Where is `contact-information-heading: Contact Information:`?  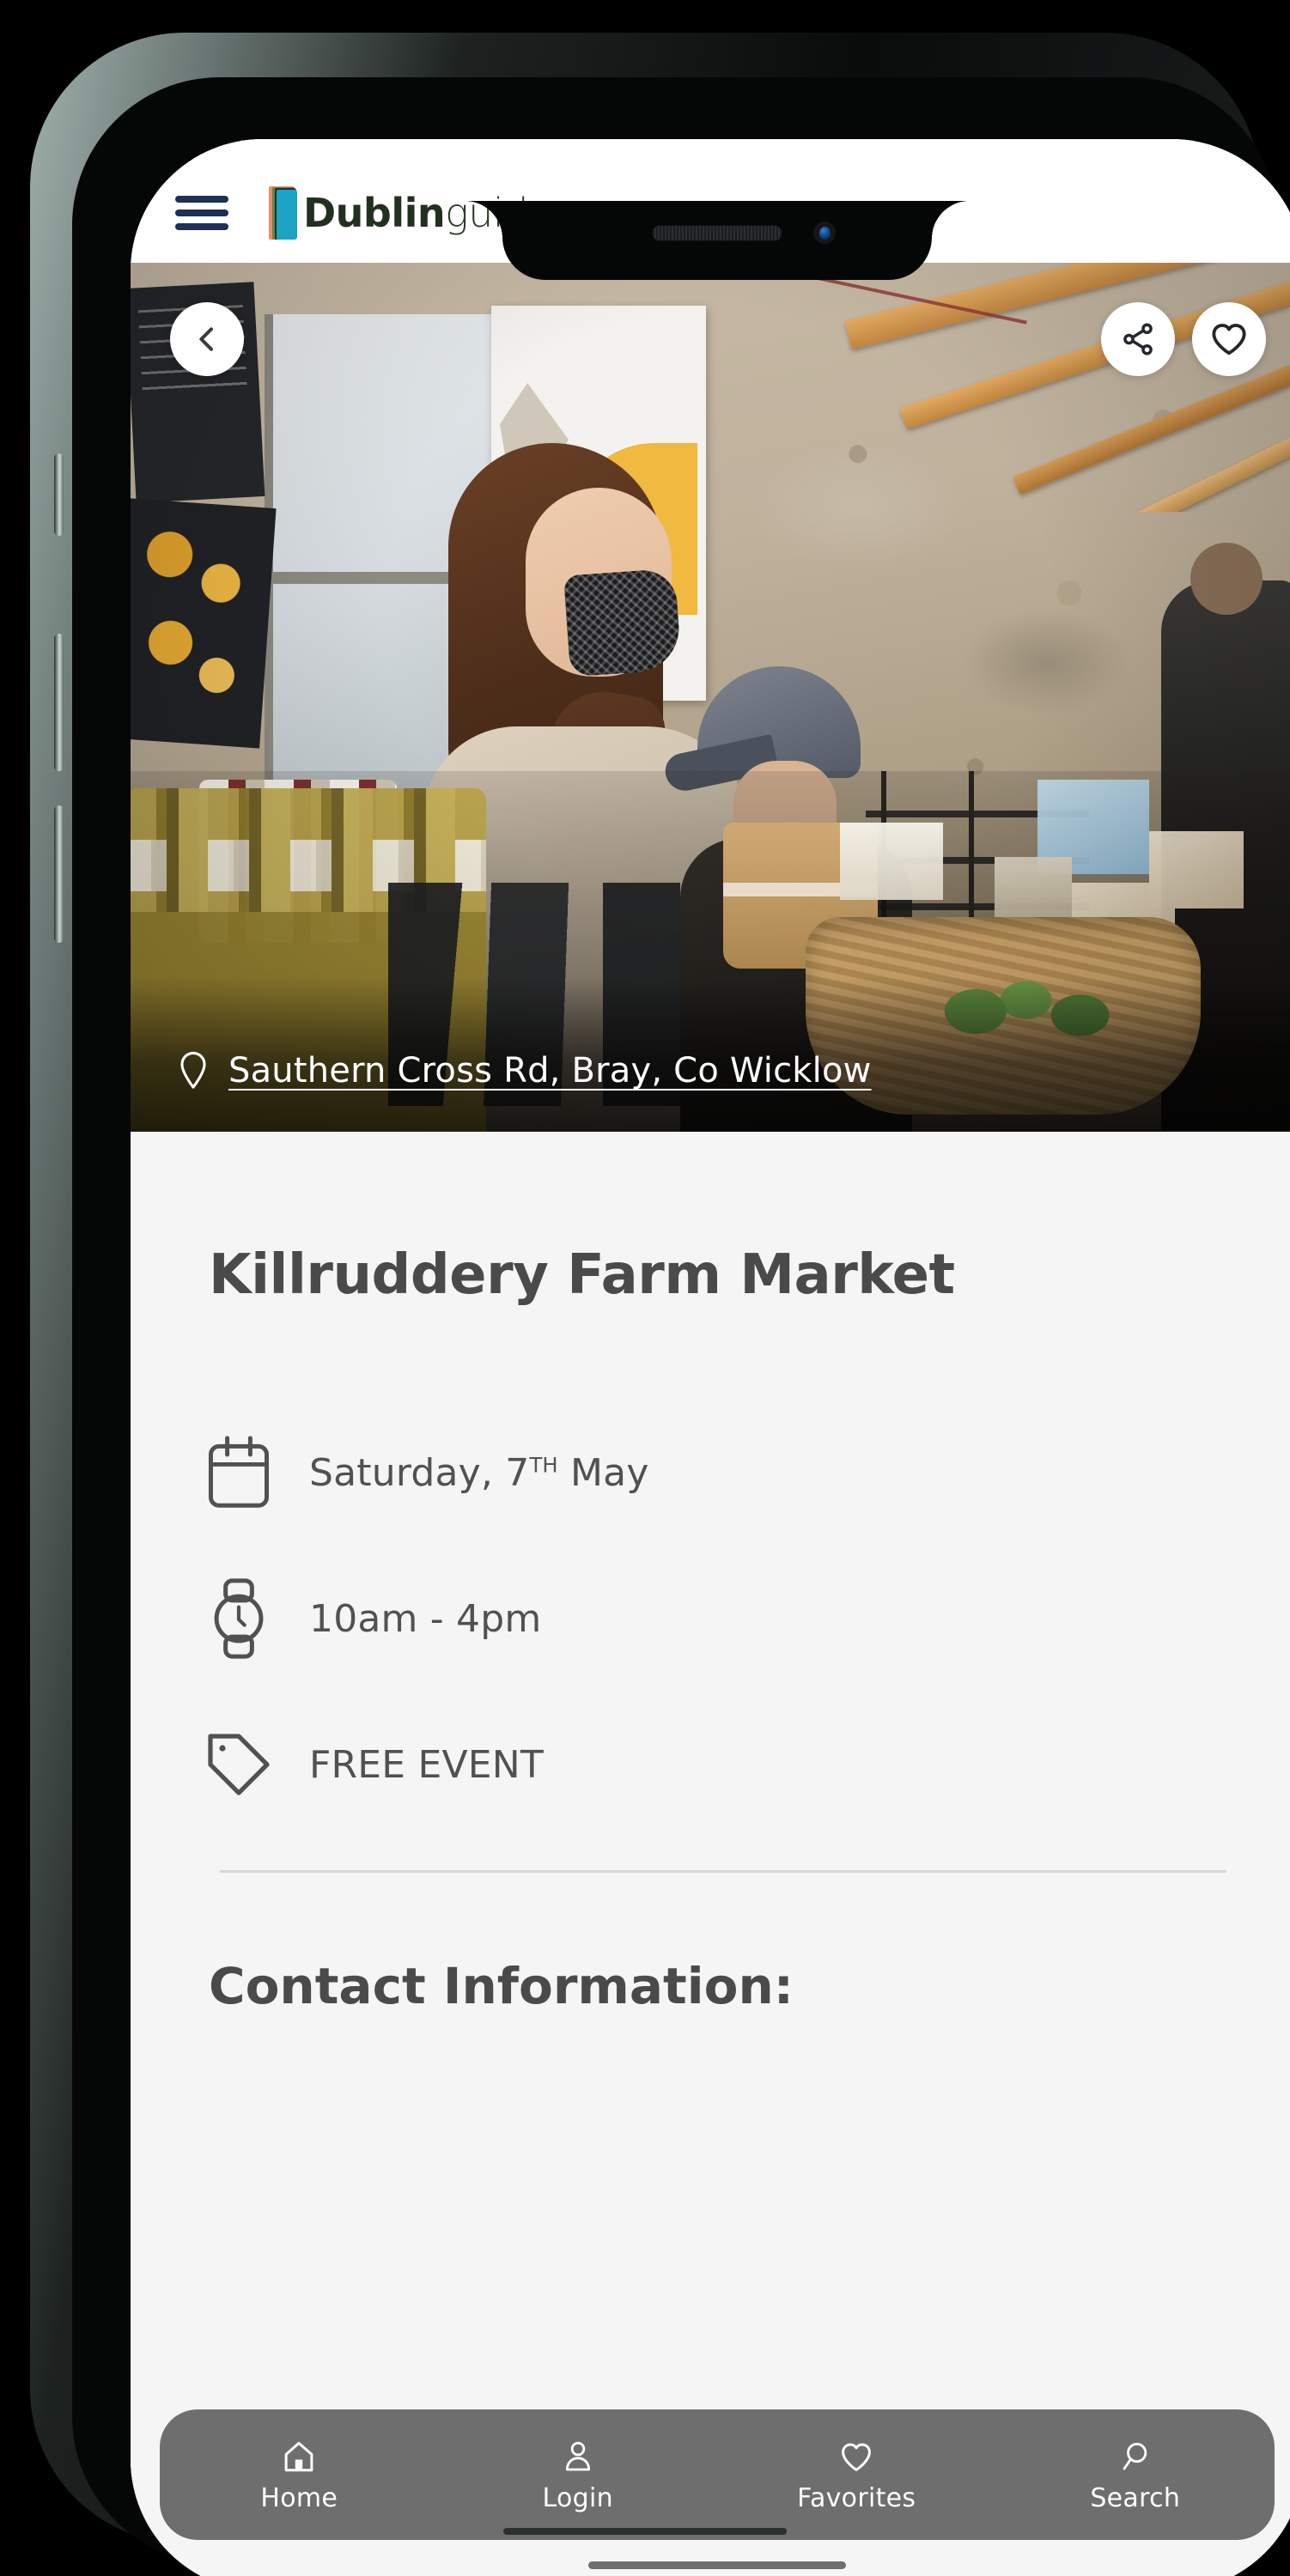 contact-information-heading: Contact Information: is located at coordinates (501, 1986).